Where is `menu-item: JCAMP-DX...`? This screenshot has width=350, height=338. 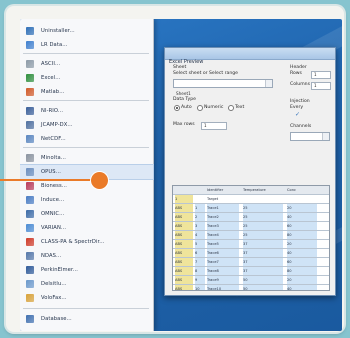 menu-item: JCAMP-DX... is located at coordinates (86, 125).